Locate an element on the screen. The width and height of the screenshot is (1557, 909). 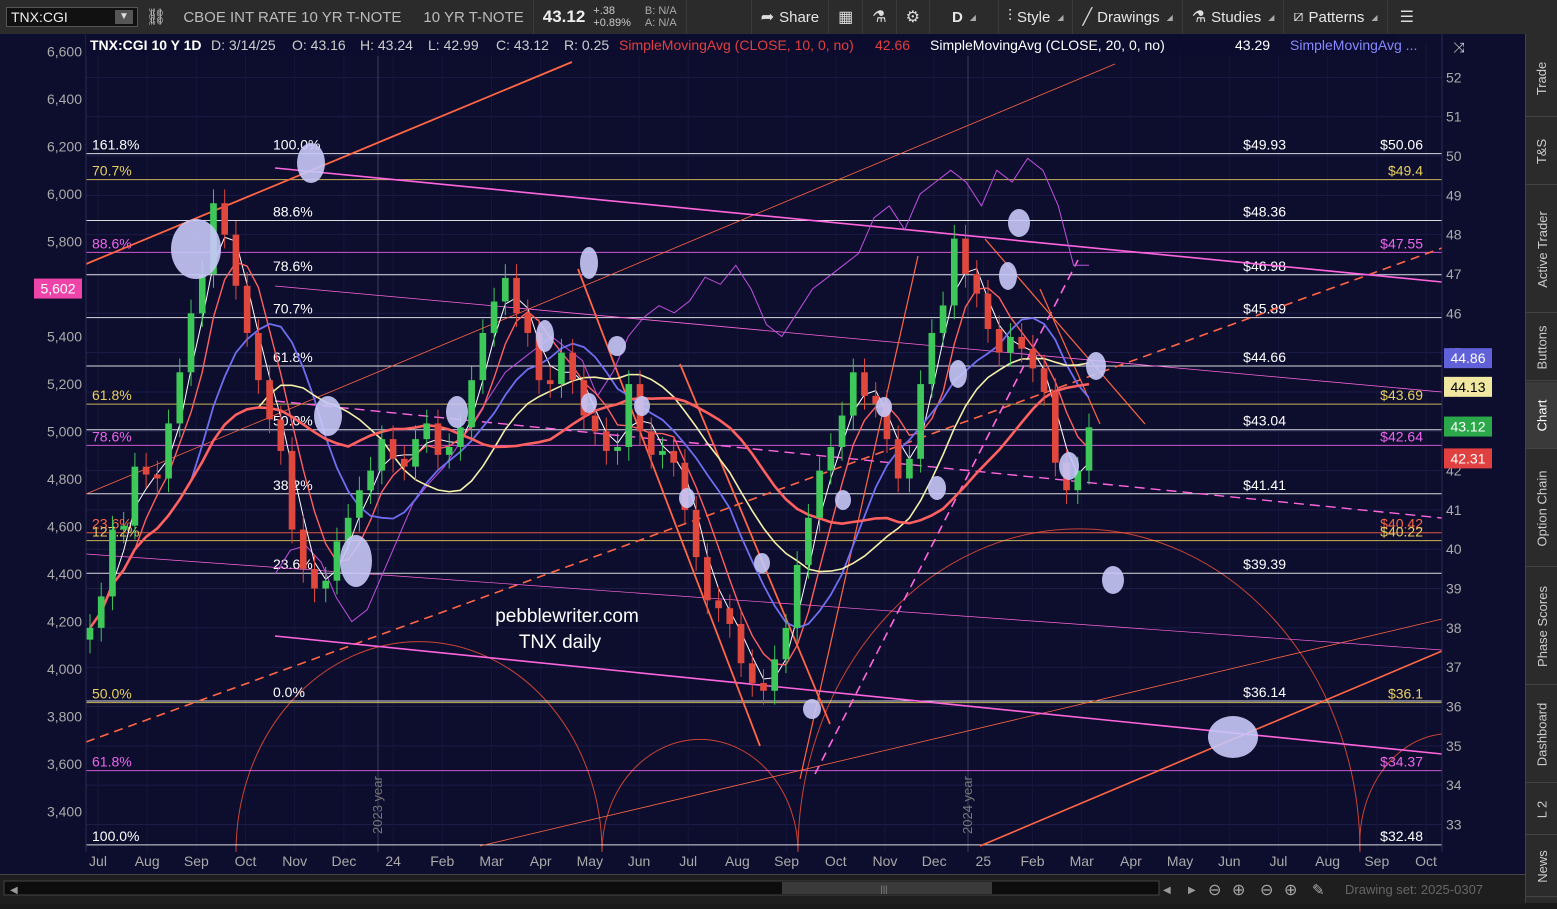
zoom-in-icon: ⊕ is located at coordinates (1238, 890).